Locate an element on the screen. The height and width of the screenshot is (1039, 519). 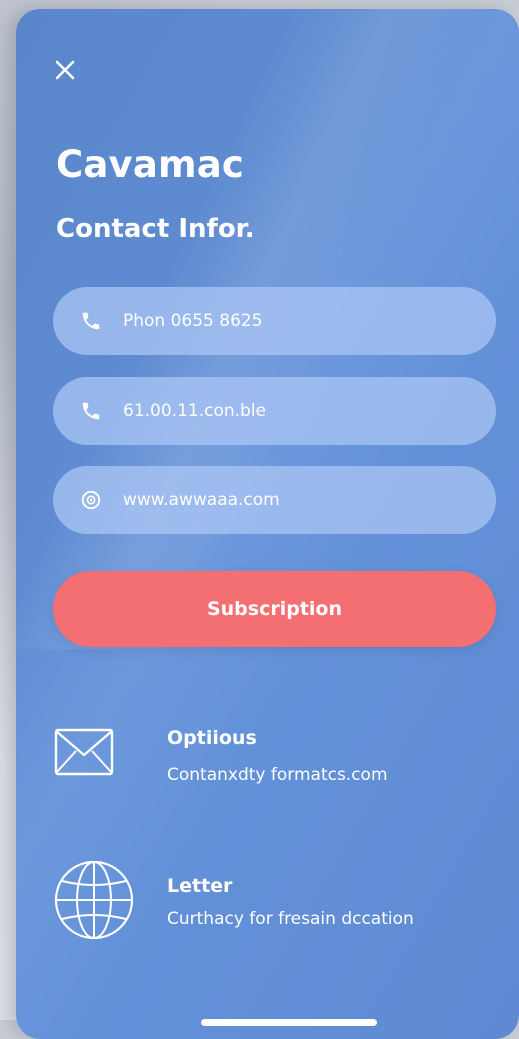
subscription-button: Subscription is located at coordinates (274, 609).